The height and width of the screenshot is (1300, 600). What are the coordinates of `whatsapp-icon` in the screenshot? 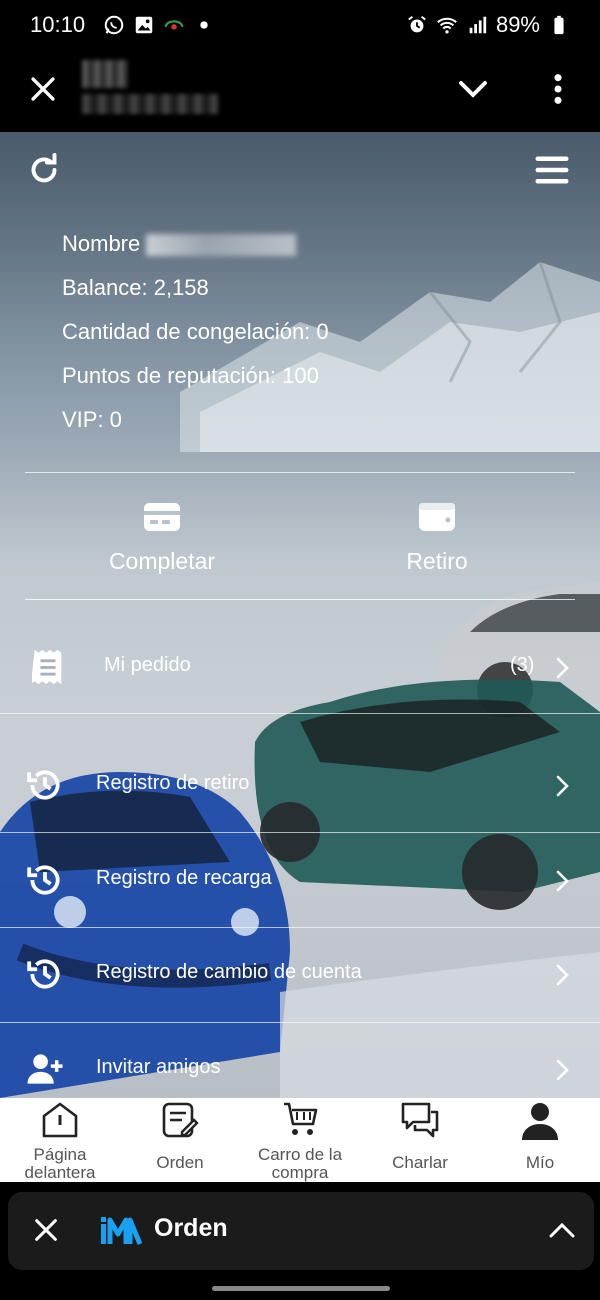 It's located at (114, 25).